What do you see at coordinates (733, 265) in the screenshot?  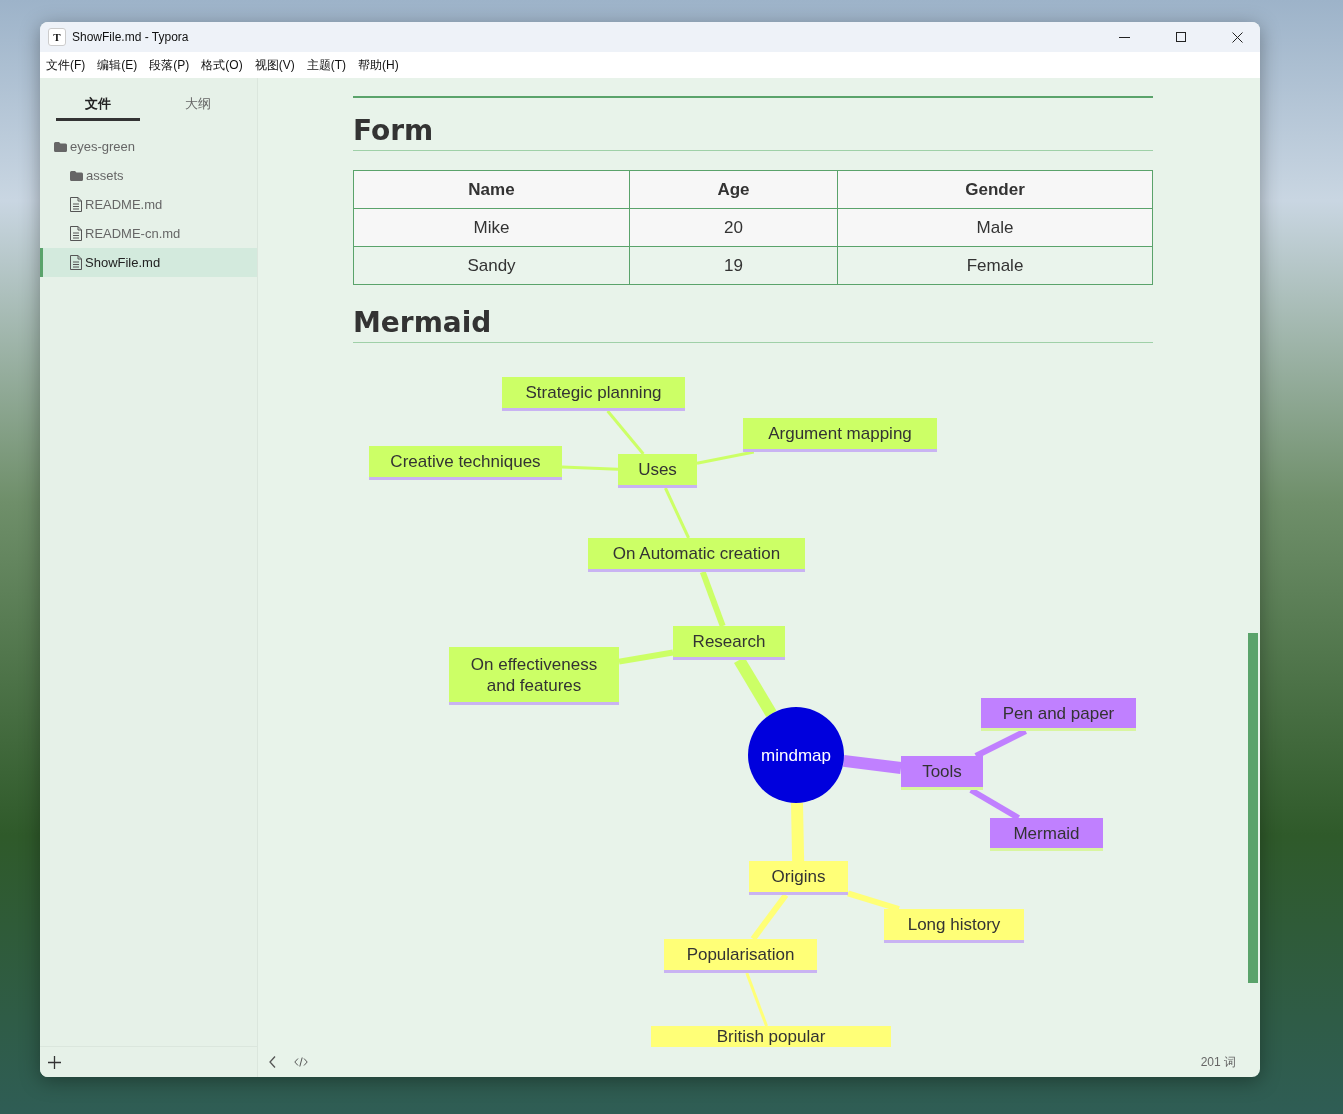 I see `table-cell: 19` at bounding box center [733, 265].